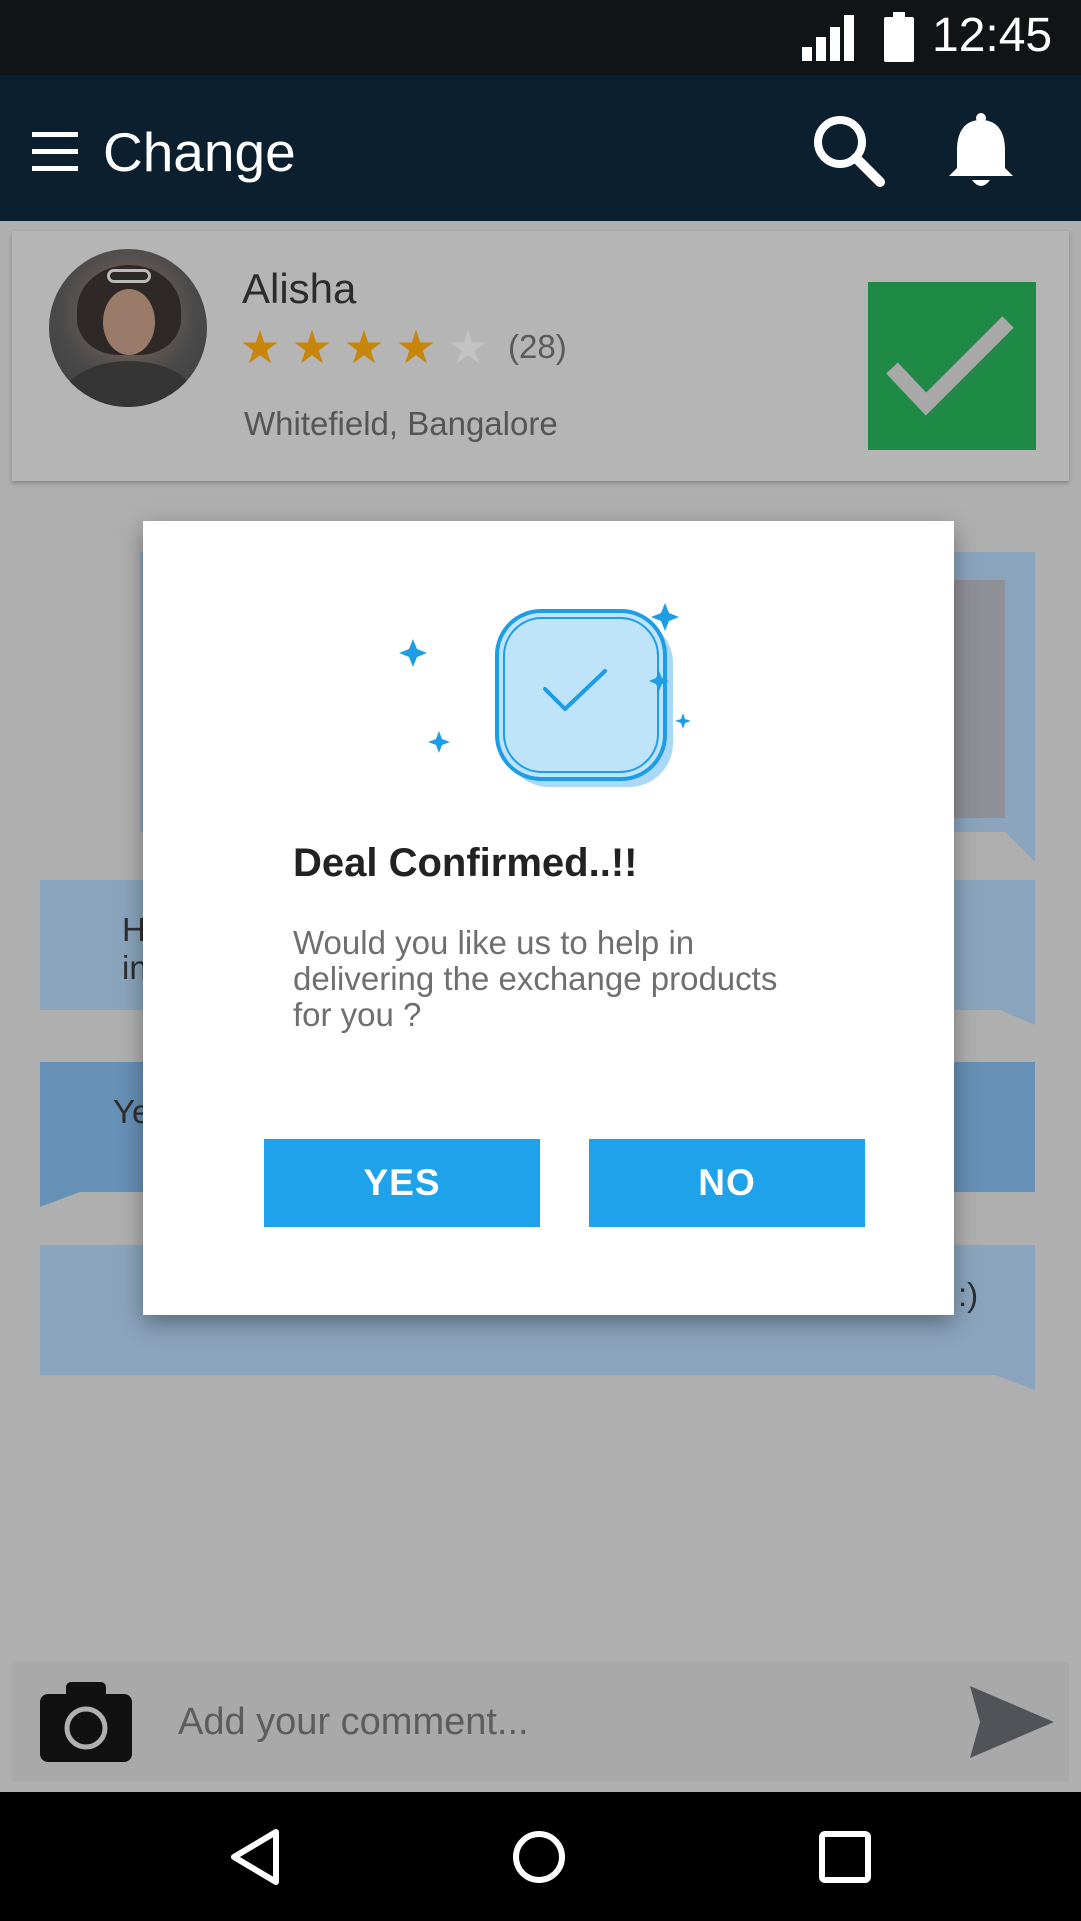 The width and height of the screenshot is (1081, 1921). I want to click on comment-bar, so click(540, 1722).